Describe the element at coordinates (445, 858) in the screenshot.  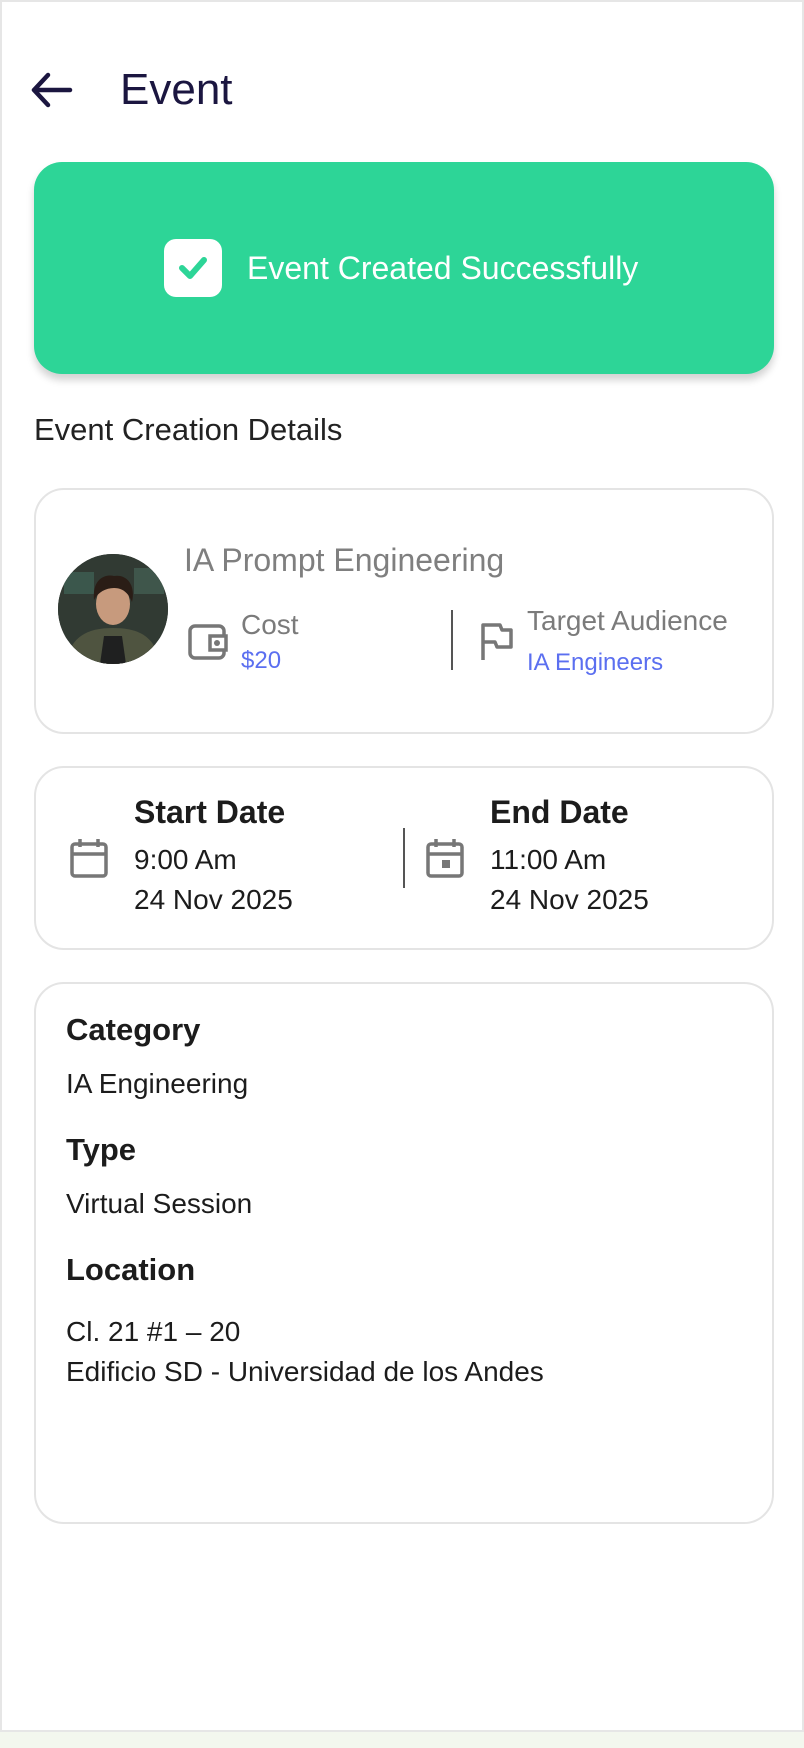
I see `calendar-event-icon` at that location.